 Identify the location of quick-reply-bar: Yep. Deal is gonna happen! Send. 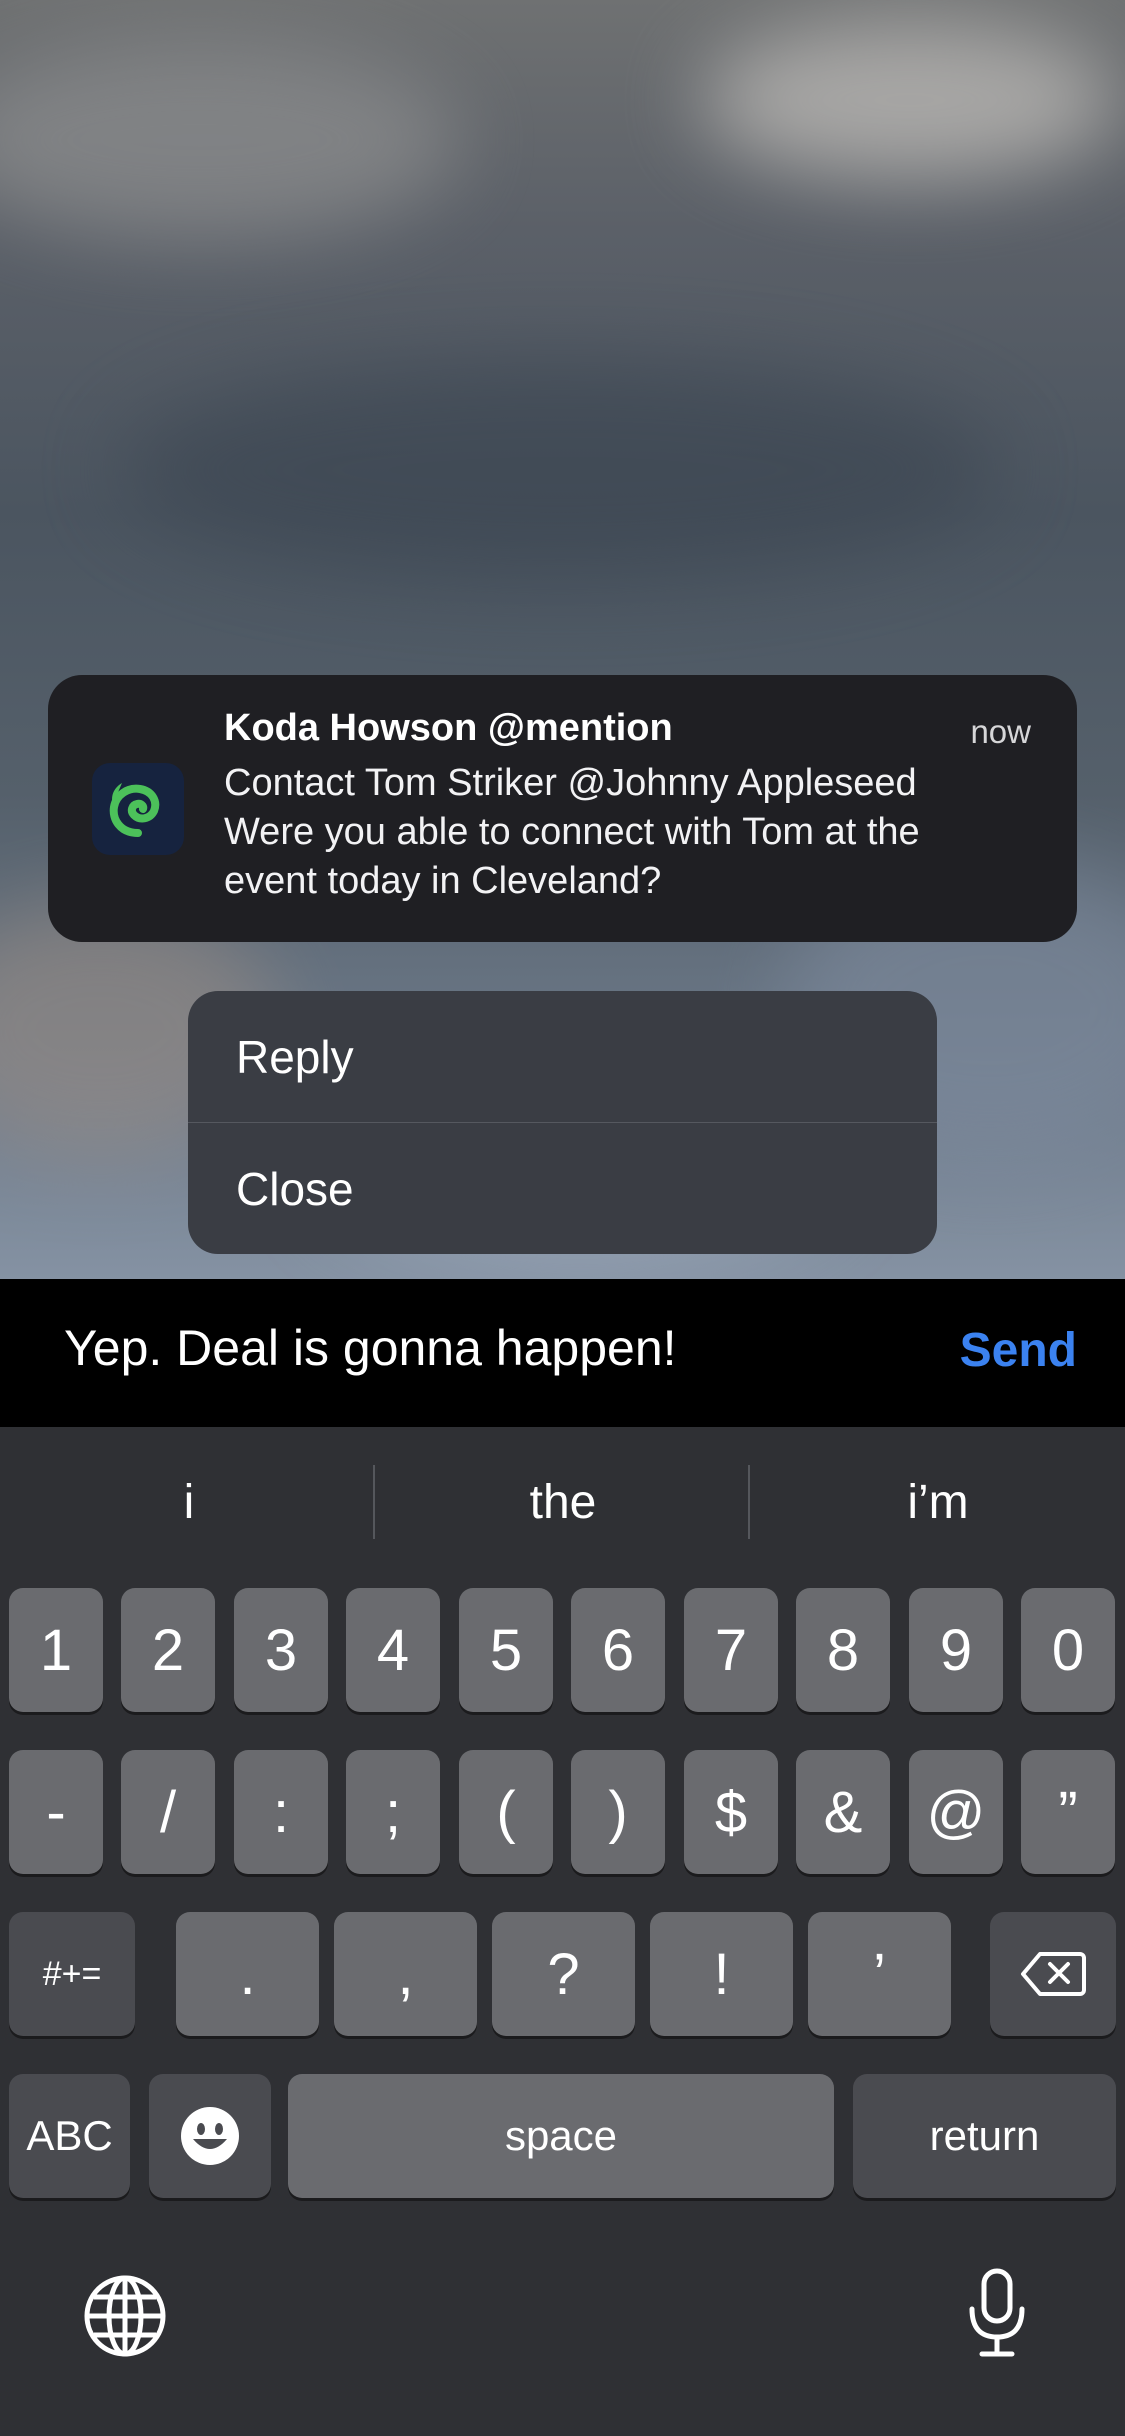
(562, 1353).